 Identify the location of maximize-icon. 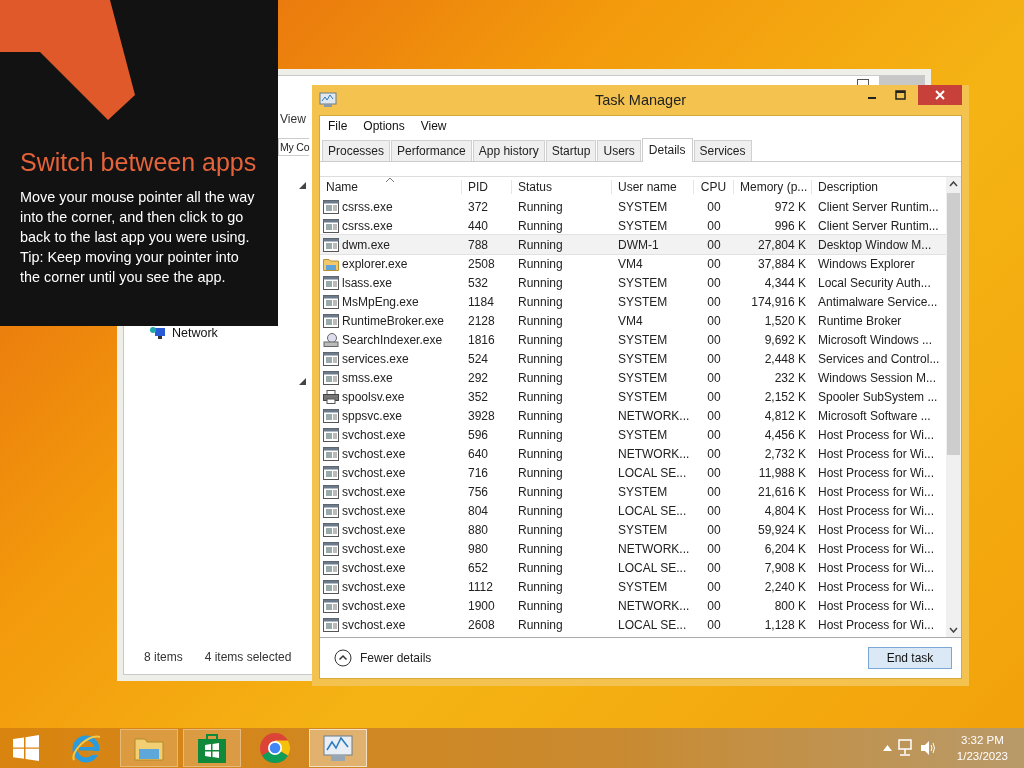
(900, 95).